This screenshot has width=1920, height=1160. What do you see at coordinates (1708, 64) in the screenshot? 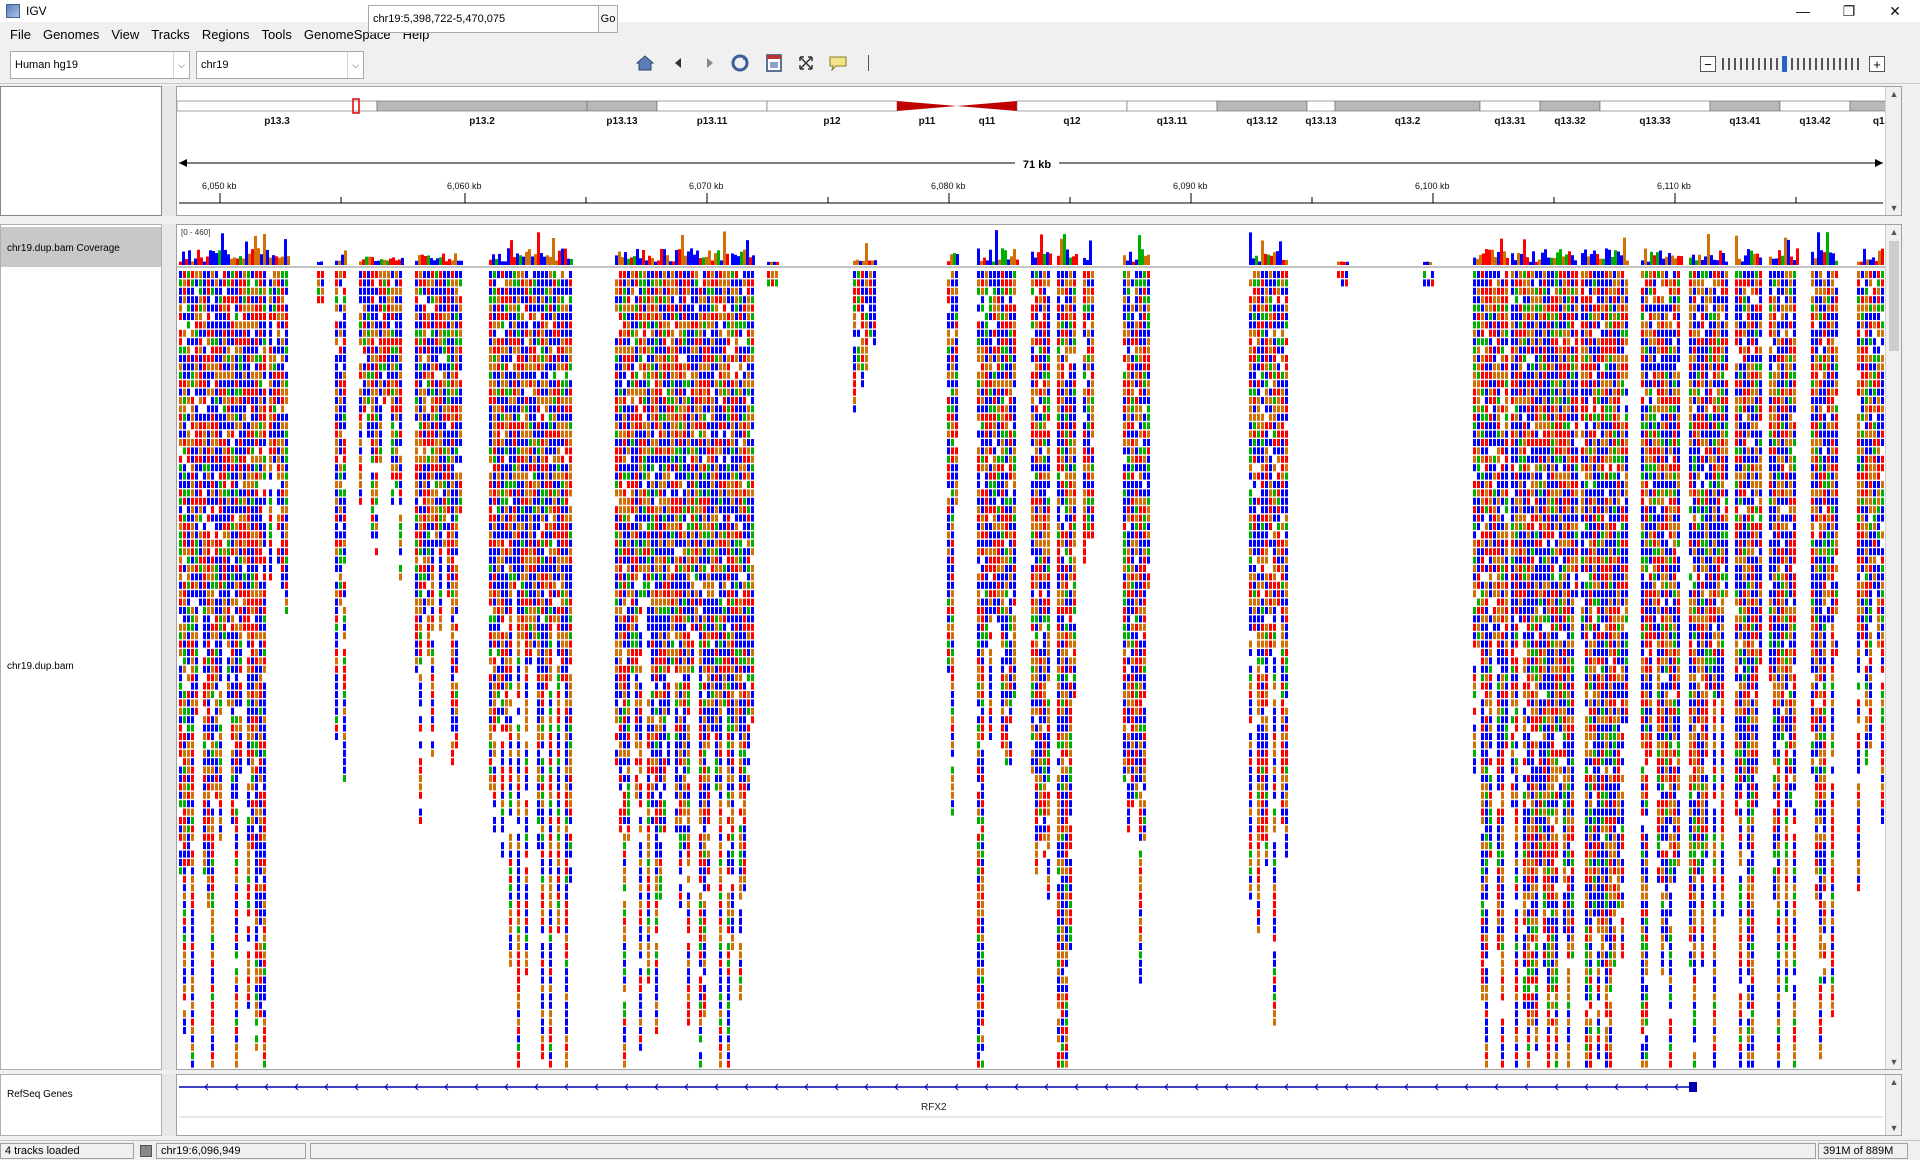
I see `zoom-out-icon: −` at bounding box center [1708, 64].